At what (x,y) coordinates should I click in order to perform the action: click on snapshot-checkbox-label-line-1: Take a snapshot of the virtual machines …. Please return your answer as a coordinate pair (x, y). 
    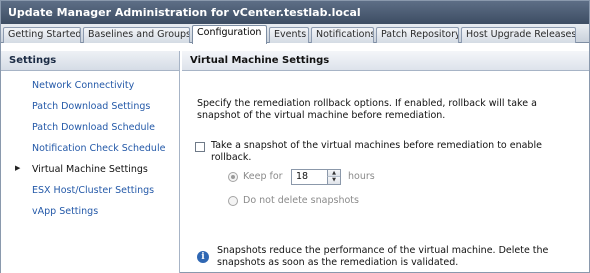
    Looking at the image, I should click on (376, 146).